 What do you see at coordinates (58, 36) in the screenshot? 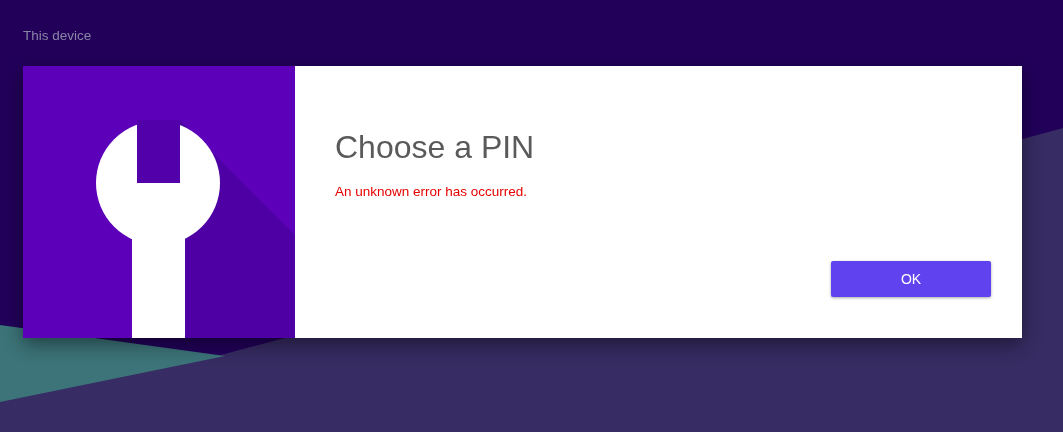
I see `section-label: This device` at bounding box center [58, 36].